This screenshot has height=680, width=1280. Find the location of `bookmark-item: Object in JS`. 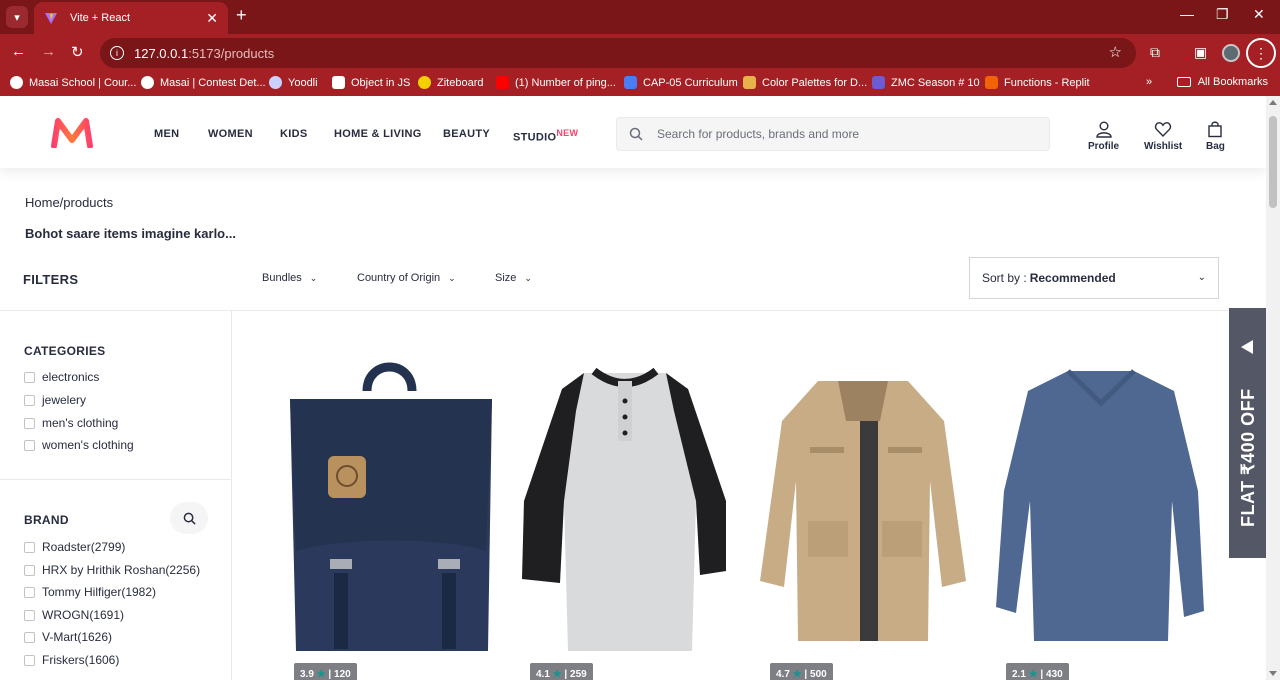

bookmark-item: Object in JS is located at coordinates (371, 82).